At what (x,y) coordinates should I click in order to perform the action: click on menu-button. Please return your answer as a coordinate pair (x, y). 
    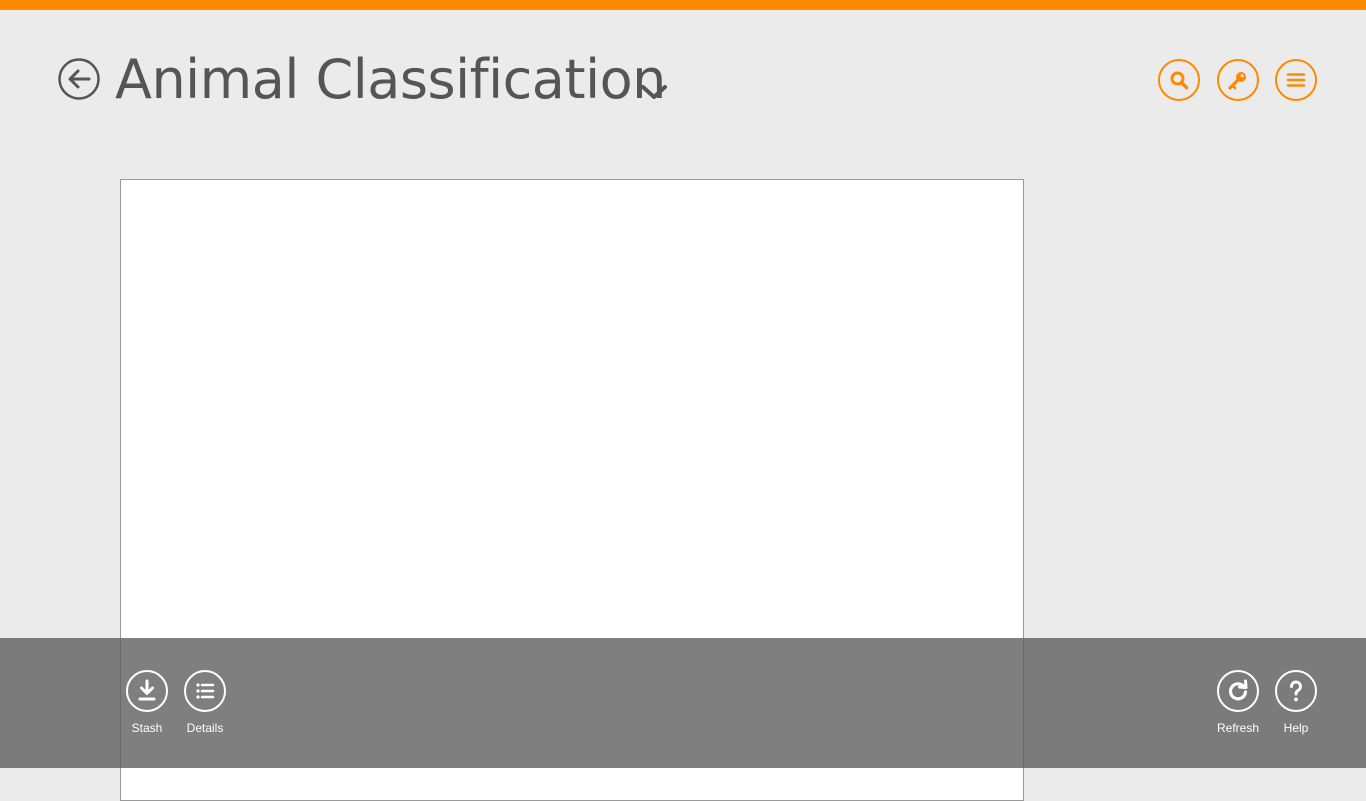
    Looking at the image, I should click on (1296, 80).